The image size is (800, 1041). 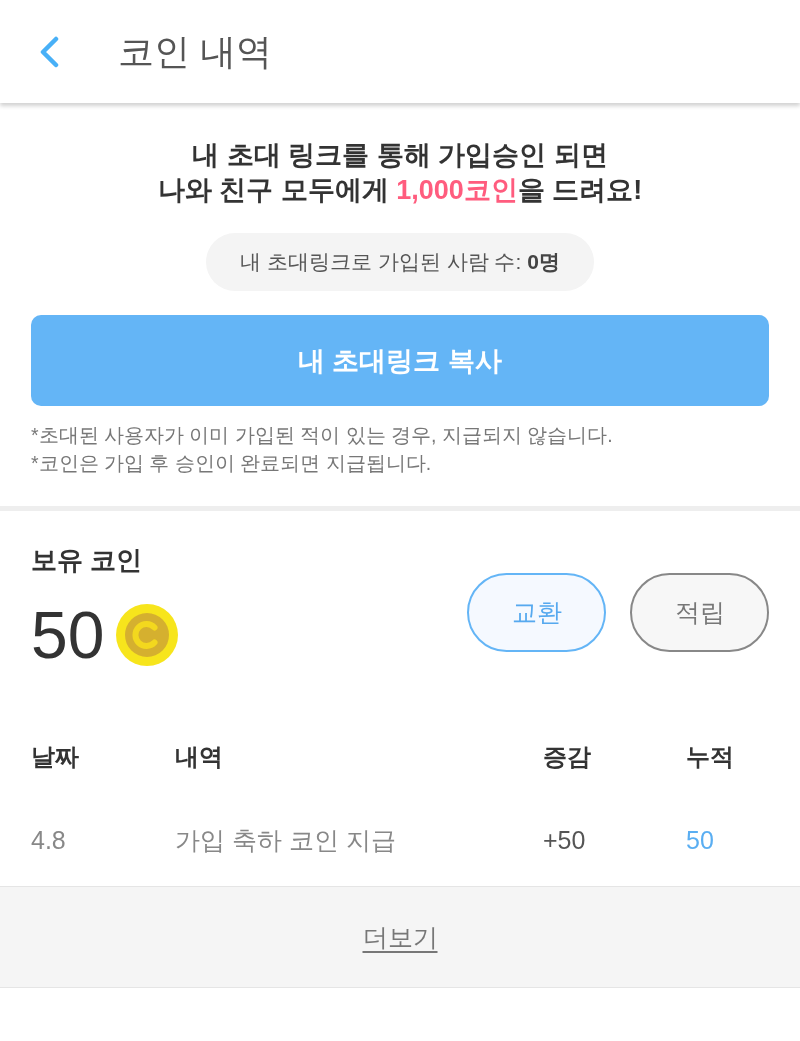 I want to click on note-text: *코인은 가입 후 승인이 완료되면 지급됩니다., so click(x=232, y=463).